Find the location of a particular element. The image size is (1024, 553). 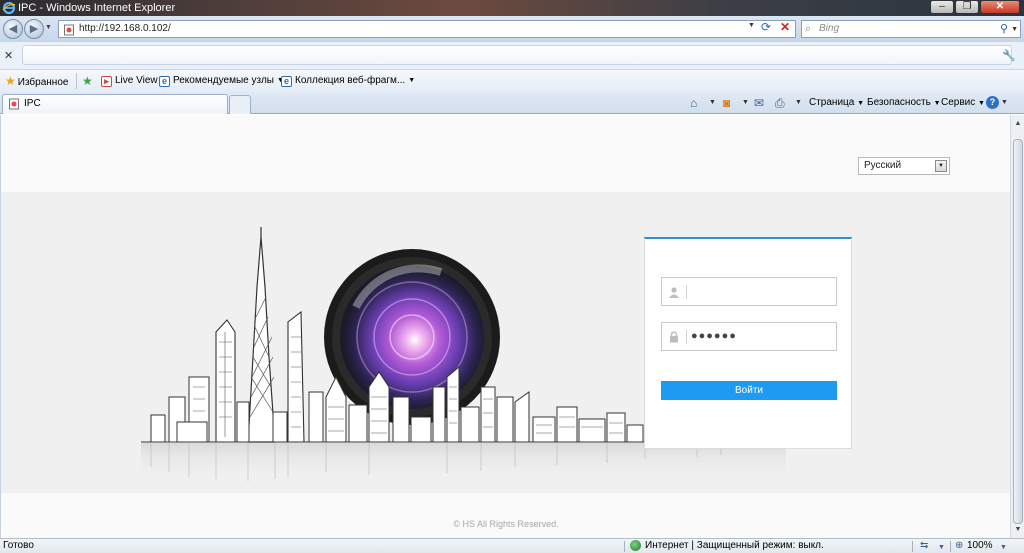

add-favorite-icon: ★ is located at coordinates (87, 81).